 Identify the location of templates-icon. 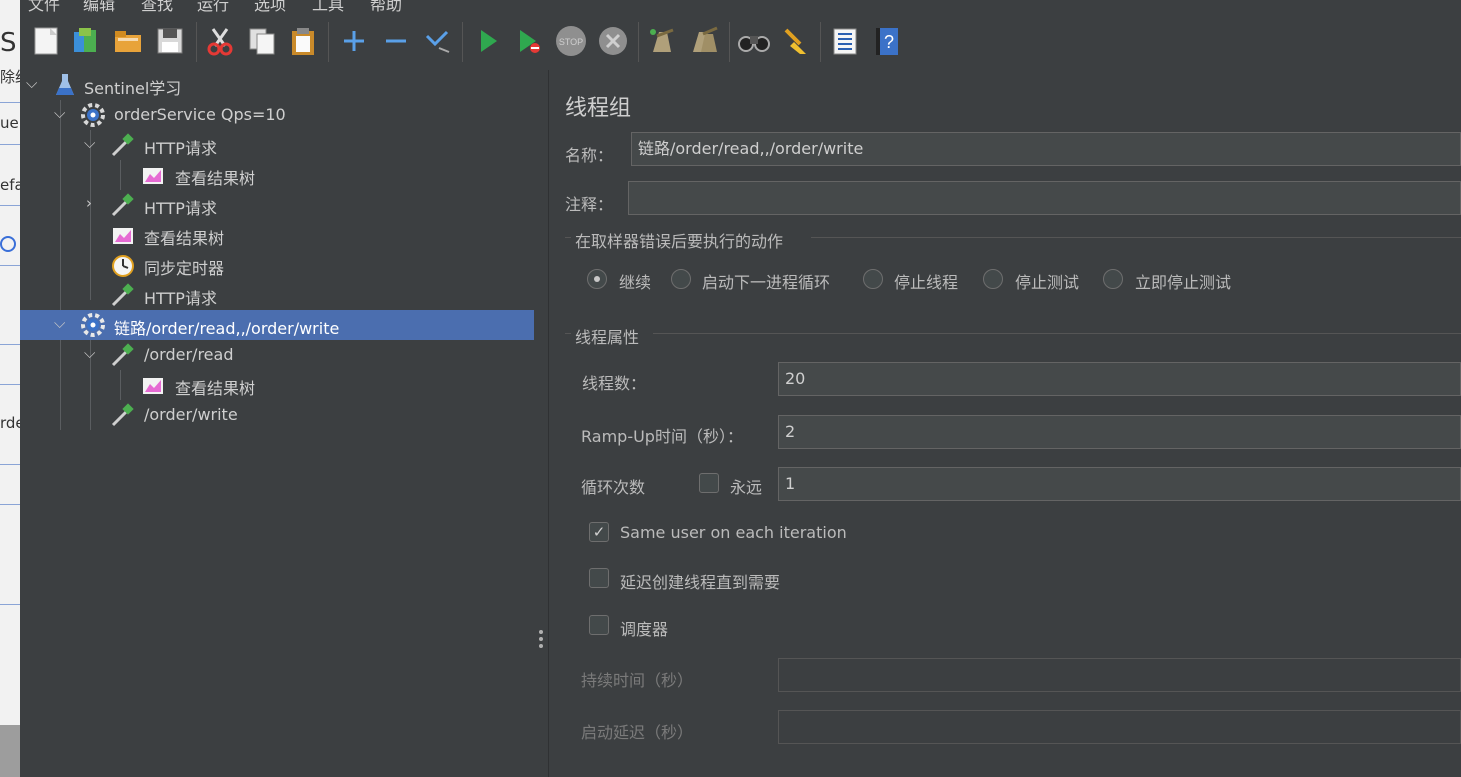
(86, 41).